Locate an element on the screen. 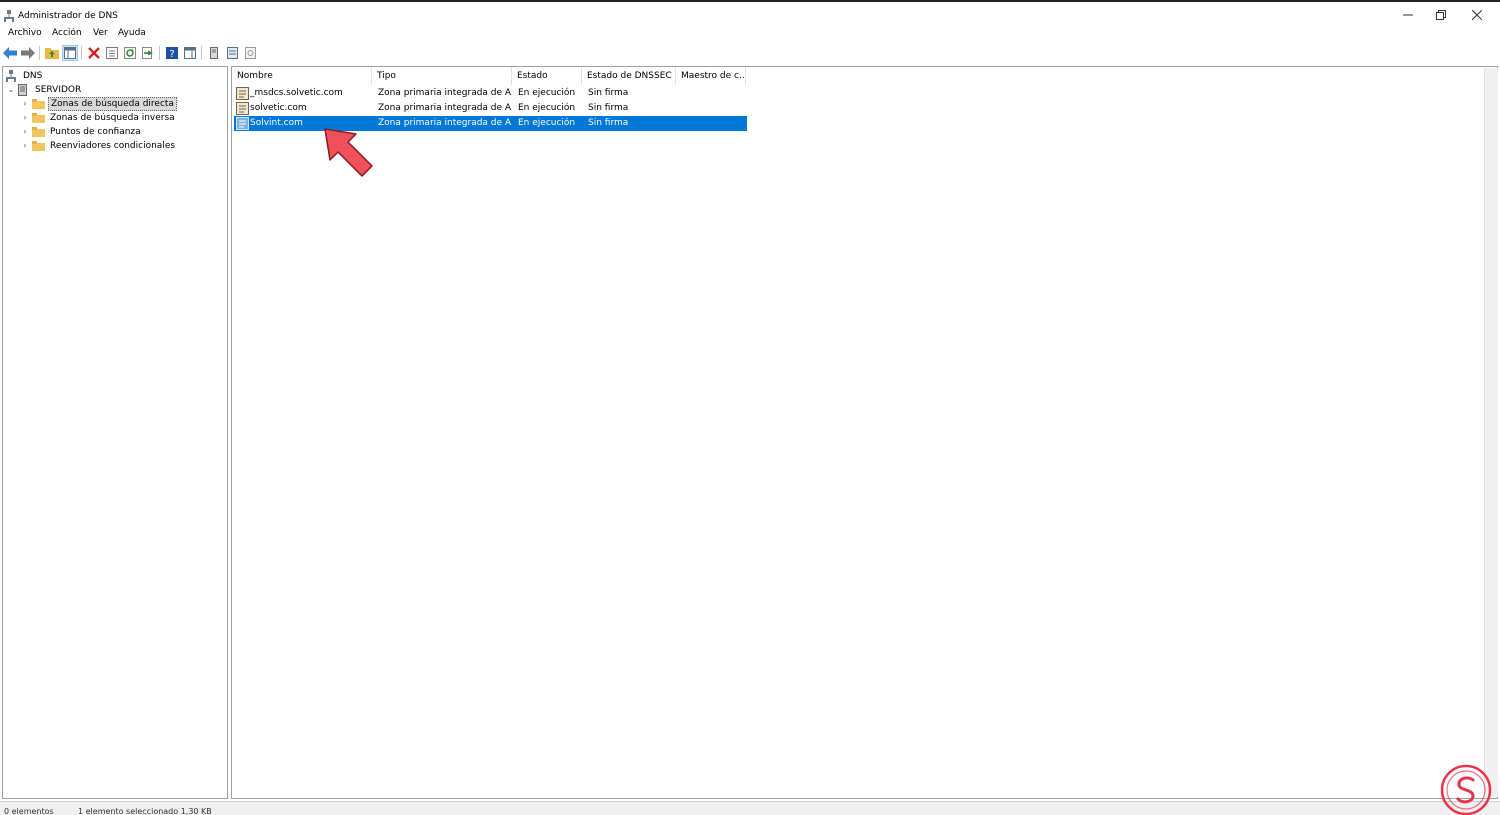 Image resolution: width=1500 pixels, height=815 pixels. action-pane-icon is located at coordinates (190, 53).